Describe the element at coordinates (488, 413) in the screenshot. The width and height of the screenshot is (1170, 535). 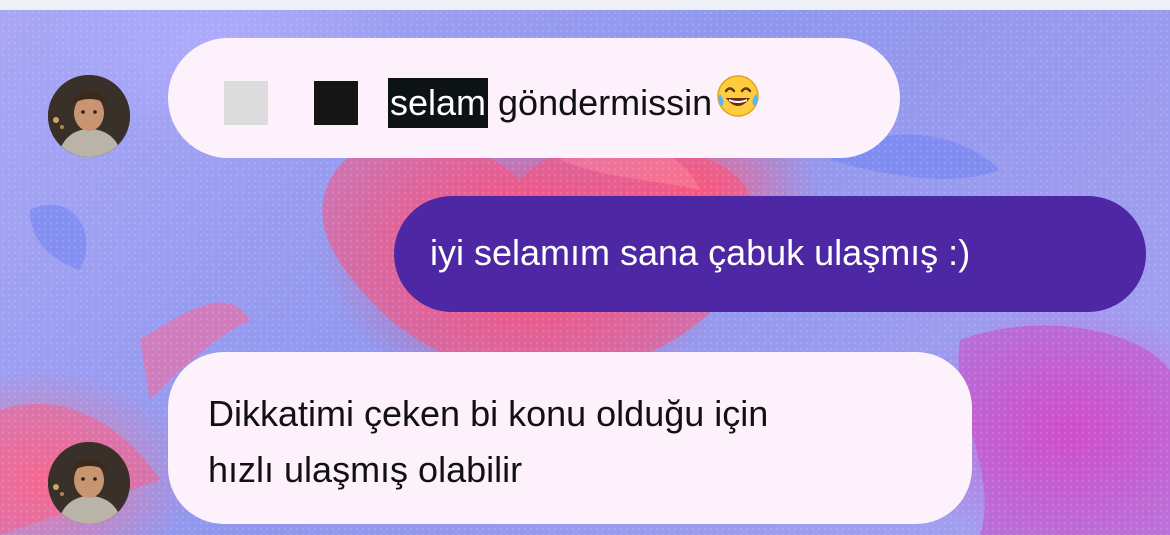
I see `message-line: Dikkatimi çeken bi konu olduğu için` at that location.